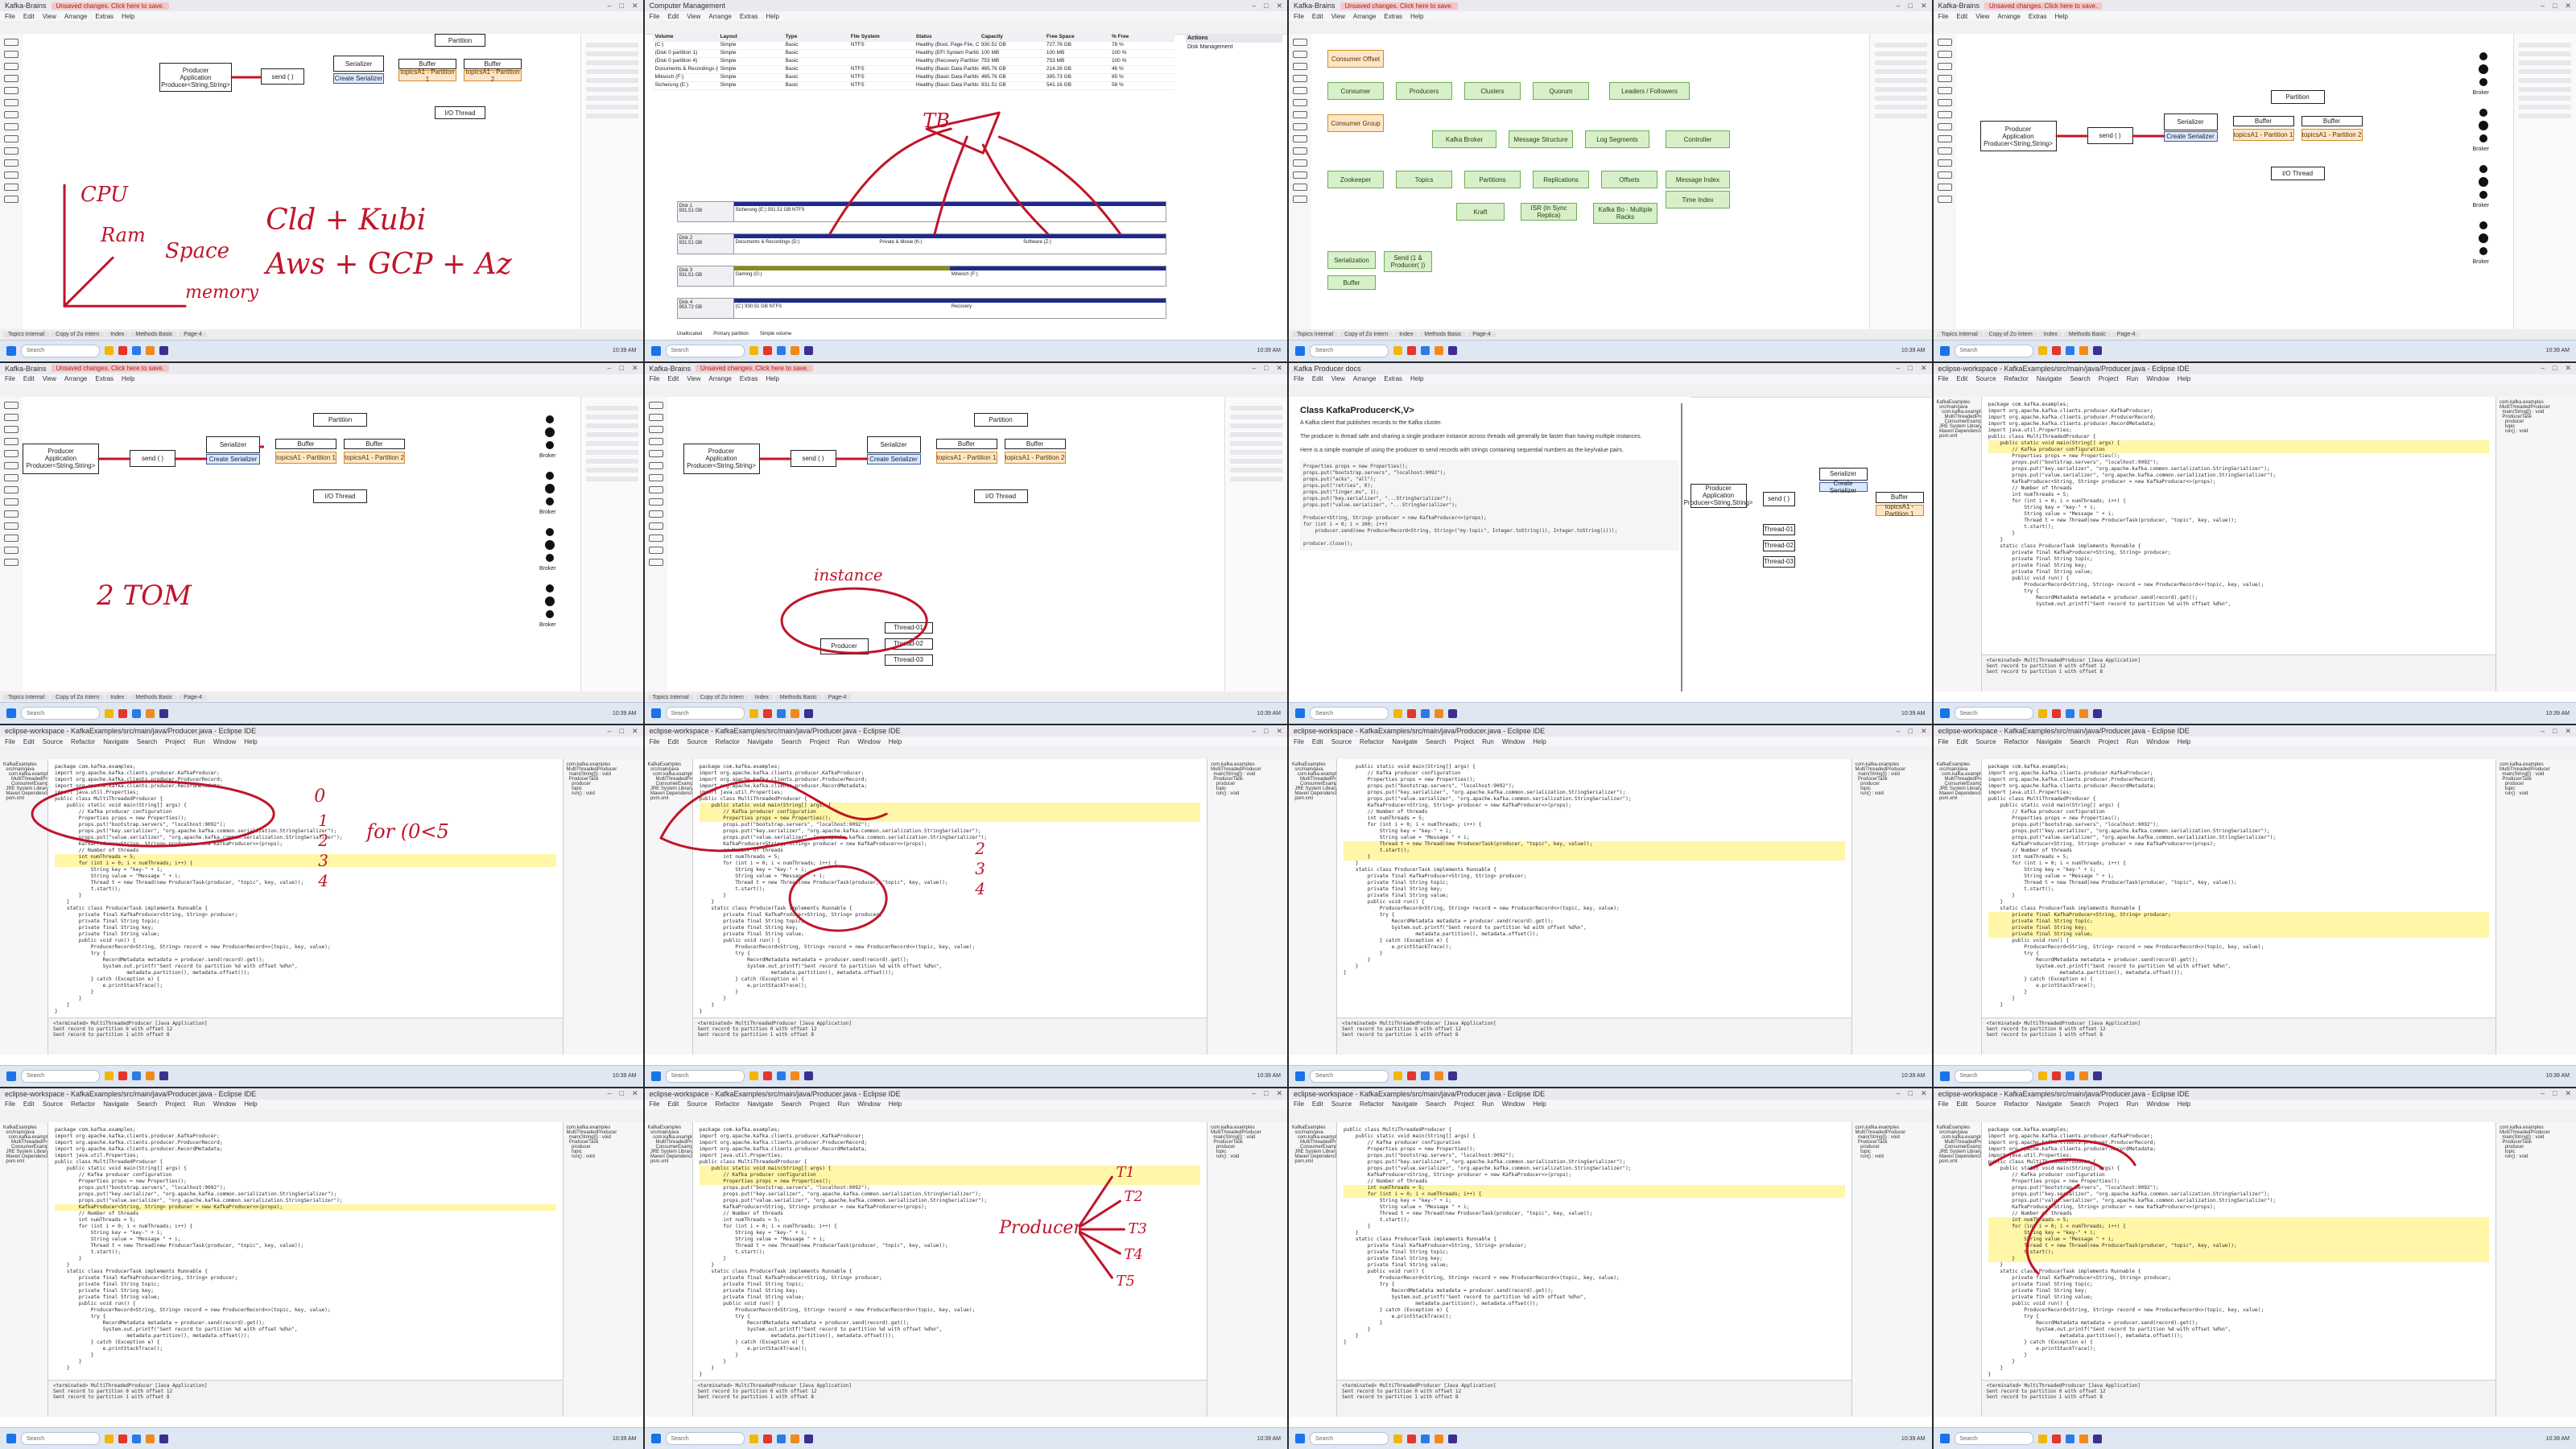  What do you see at coordinates (1480, 212) in the screenshot?
I see `concept-node: Kraft` at bounding box center [1480, 212].